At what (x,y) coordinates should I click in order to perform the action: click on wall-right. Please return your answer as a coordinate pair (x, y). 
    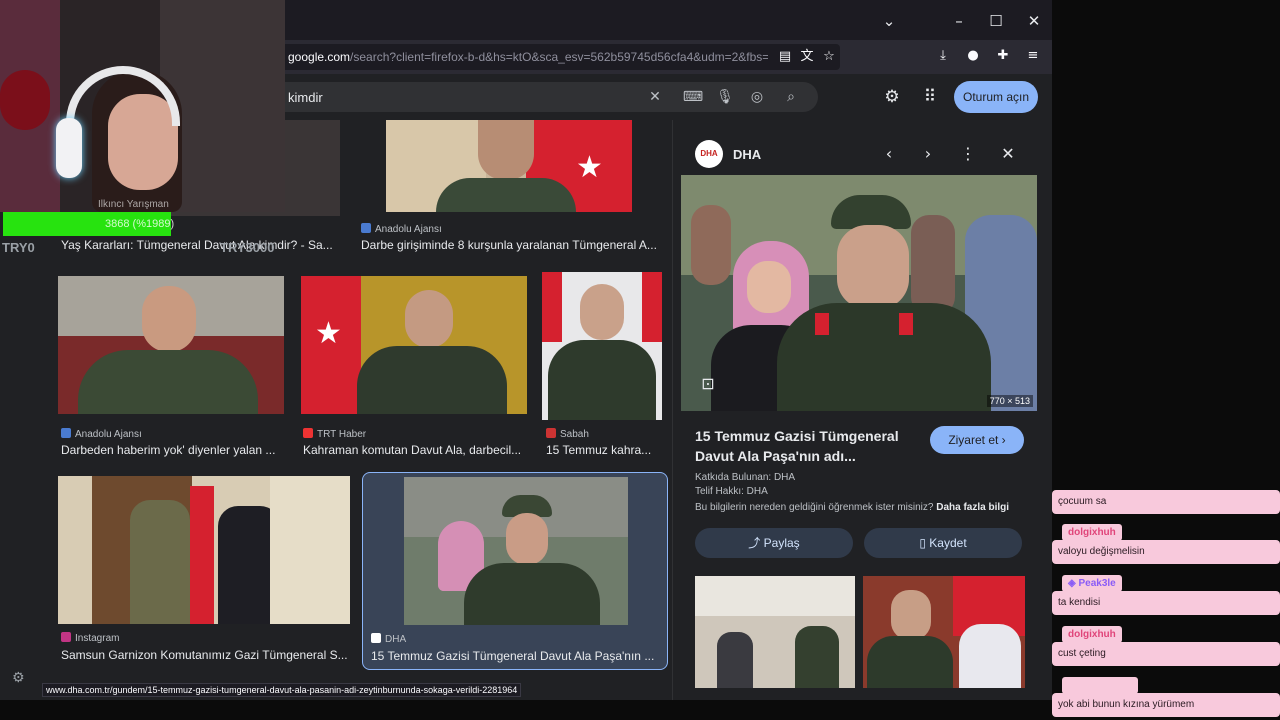
    Looking at the image, I should click on (310, 550).